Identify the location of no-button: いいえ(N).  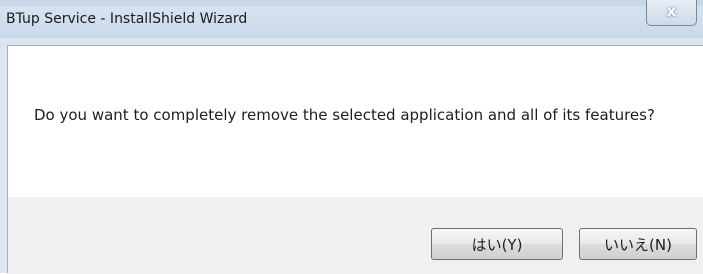
(638, 244).